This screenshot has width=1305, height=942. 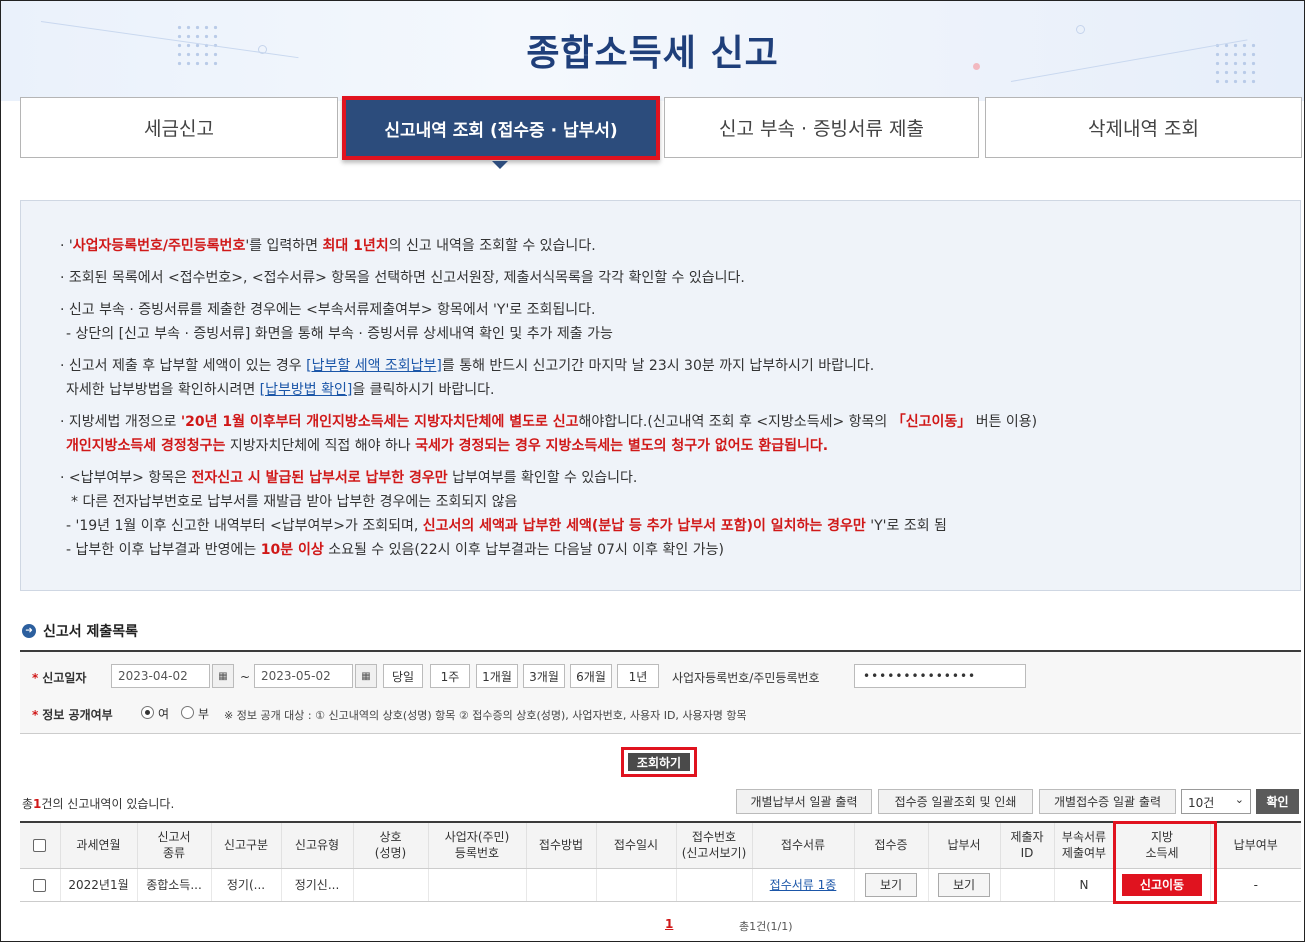 What do you see at coordinates (802, 845) in the screenshot?
I see `column-header: 접수서류` at bounding box center [802, 845].